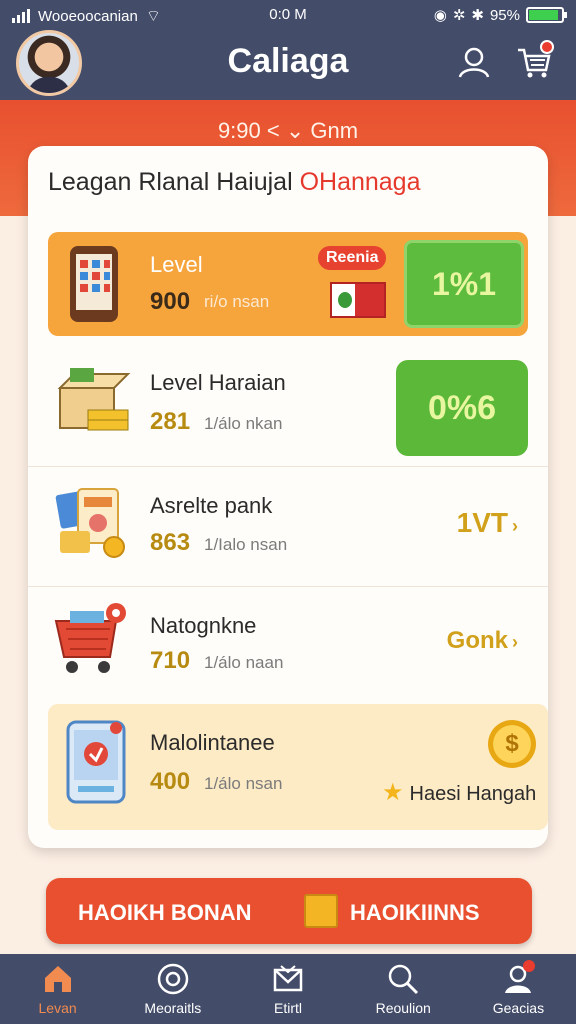 This screenshot has height=1024, width=576. What do you see at coordinates (477, 640) in the screenshot?
I see `row-side-label: Gonk` at bounding box center [477, 640].